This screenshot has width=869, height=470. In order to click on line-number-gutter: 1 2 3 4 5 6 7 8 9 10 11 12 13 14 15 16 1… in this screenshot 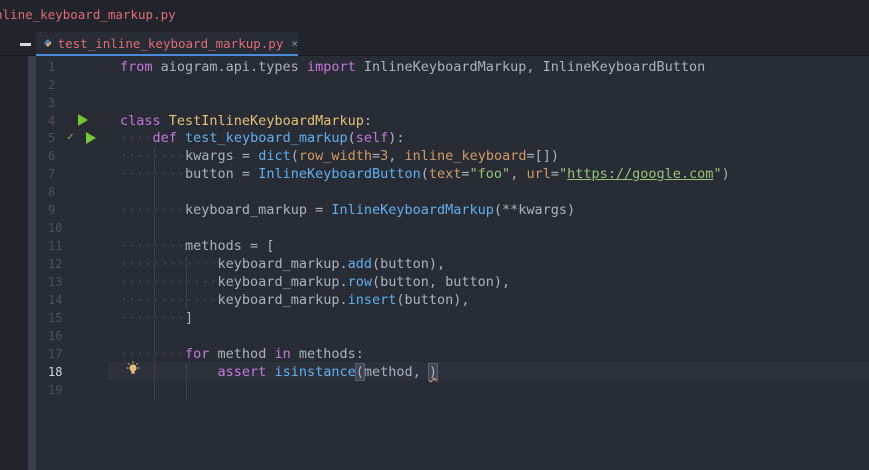, I will do `click(72, 263)`.